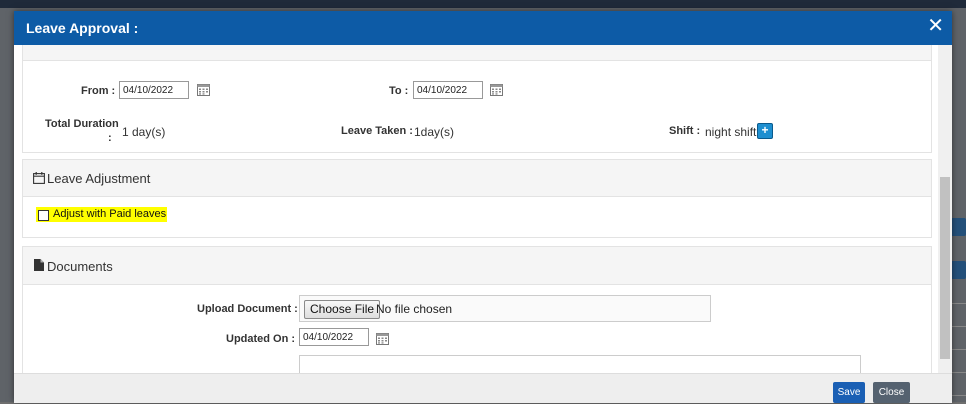 This screenshot has height=404, width=966. What do you see at coordinates (434, 132) in the screenshot?
I see `leave-taken-value: 1day(s)` at bounding box center [434, 132].